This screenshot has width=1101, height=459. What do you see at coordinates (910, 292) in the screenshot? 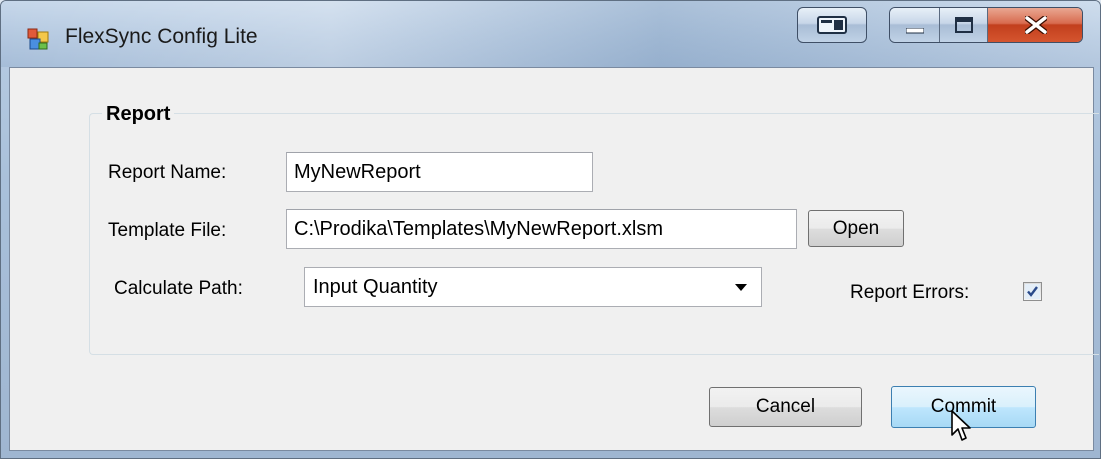
I see `report-errors-label: Report Errors:` at bounding box center [910, 292].